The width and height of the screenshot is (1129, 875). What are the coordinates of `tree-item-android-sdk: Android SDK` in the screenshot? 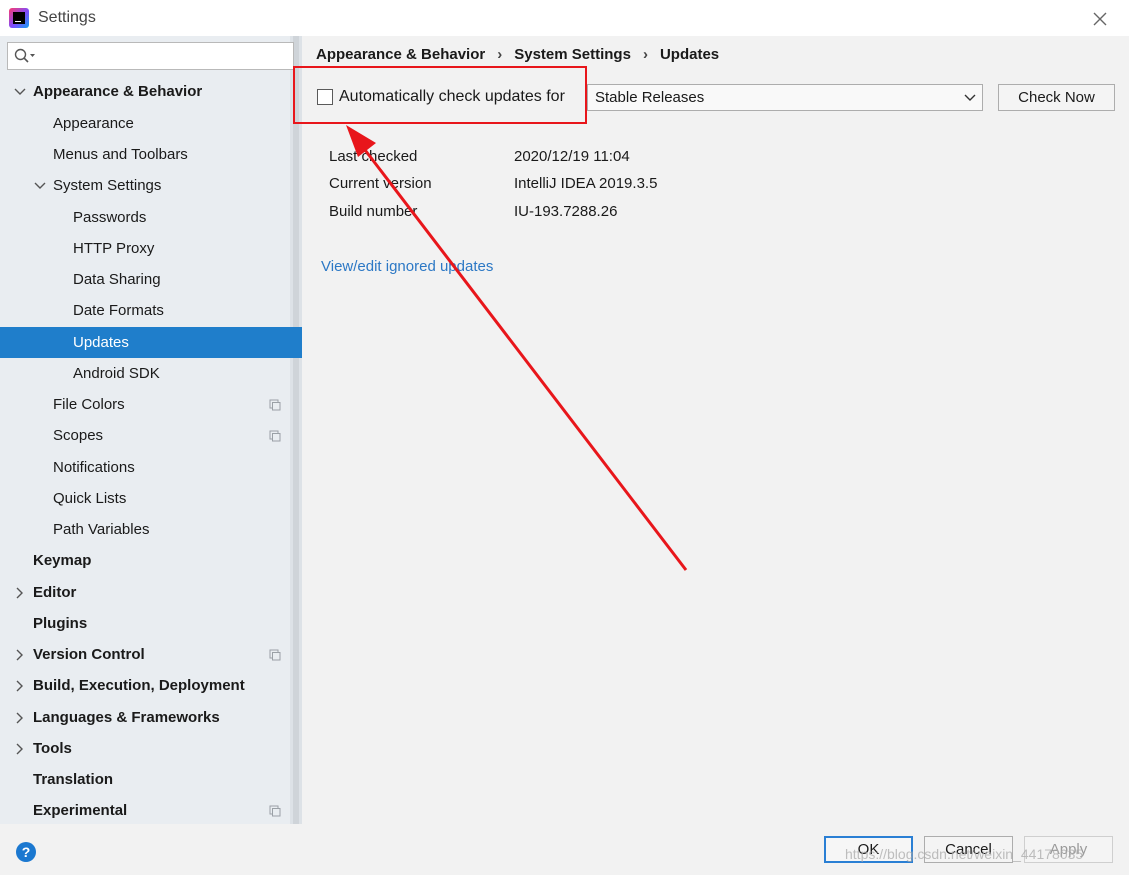 It's located at (151, 373).